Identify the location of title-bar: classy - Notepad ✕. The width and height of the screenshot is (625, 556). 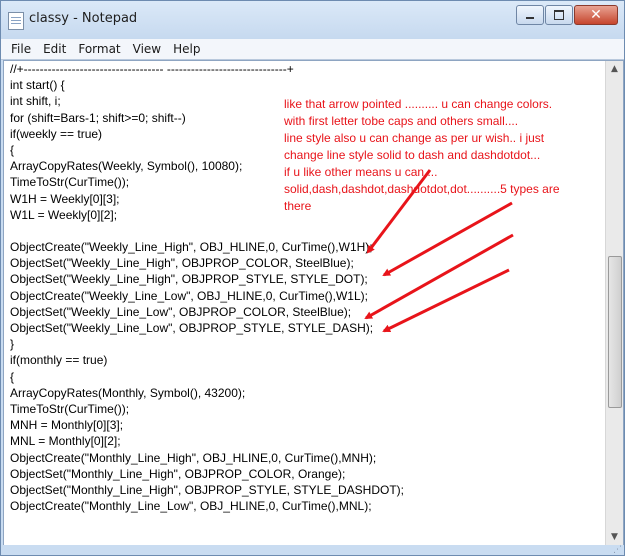
(312, 20).